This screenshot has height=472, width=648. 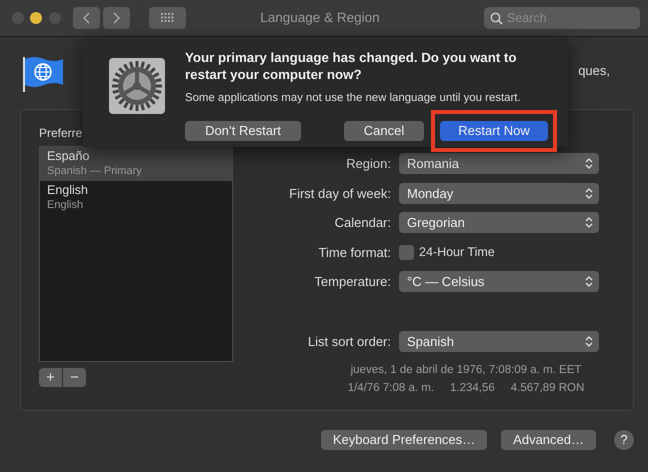 What do you see at coordinates (50, 378) in the screenshot?
I see `add-button: +` at bounding box center [50, 378].